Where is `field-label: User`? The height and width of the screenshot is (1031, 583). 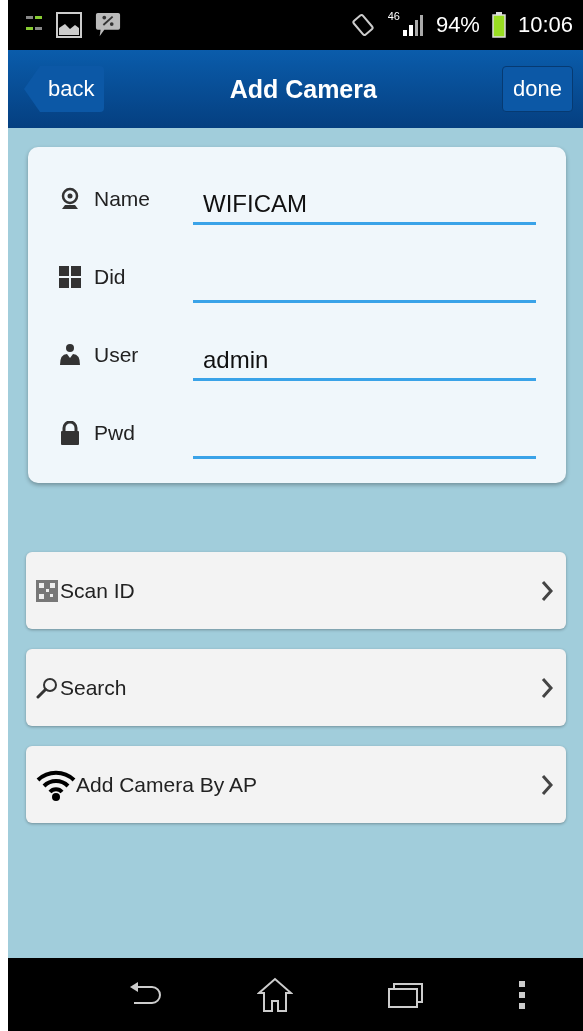
field-label: User is located at coordinates (116, 355).